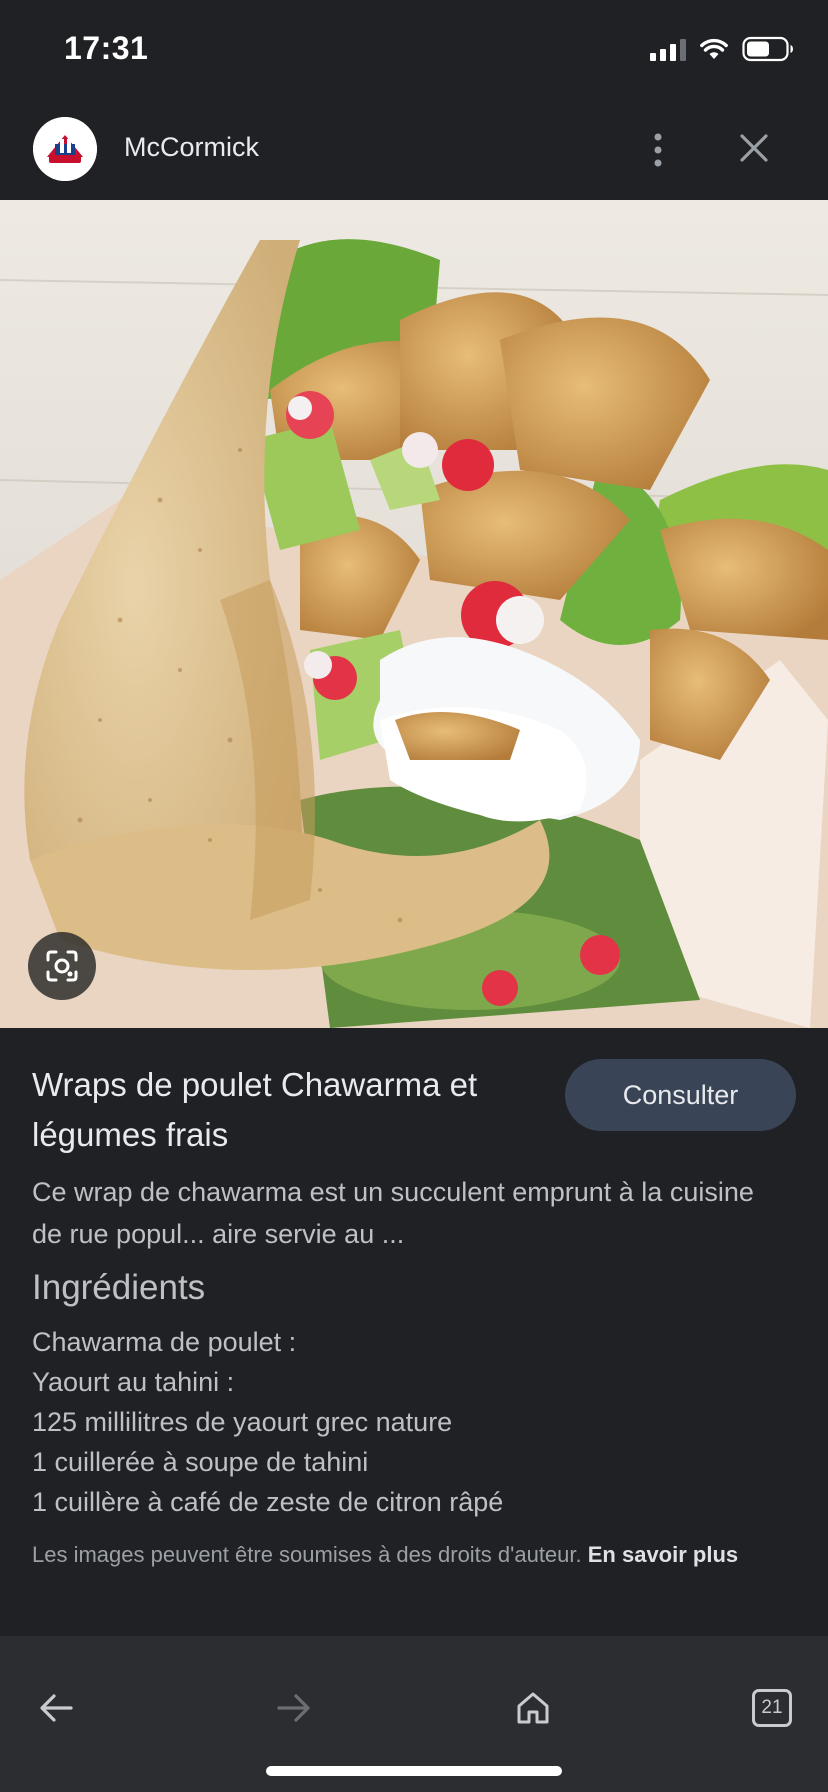 The height and width of the screenshot is (1792, 828). I want to click on forward-arrow-icon, so click(293, 1708).